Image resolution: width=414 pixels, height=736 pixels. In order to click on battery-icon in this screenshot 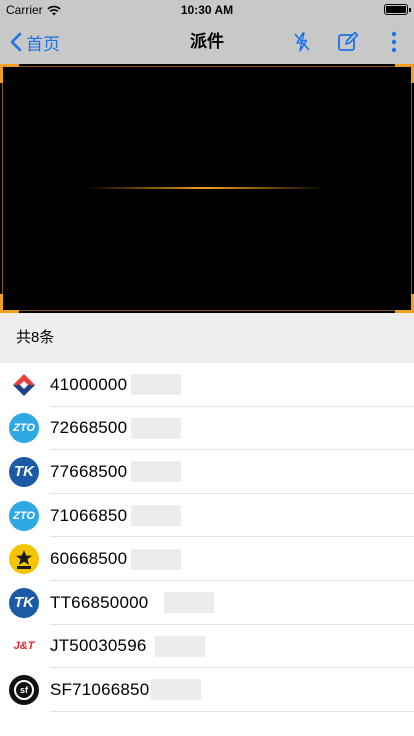, I will do `click(397, 9)`.